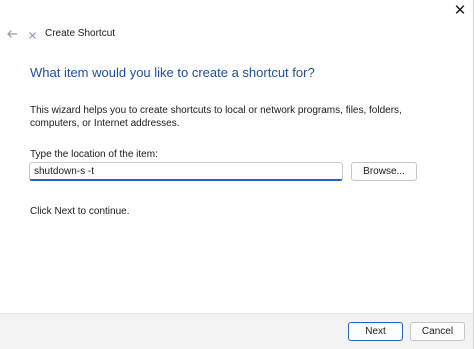 This screenshot has width=474, height=349. I want to click on continue-hint: Click Next to continue., so click(80, 211).